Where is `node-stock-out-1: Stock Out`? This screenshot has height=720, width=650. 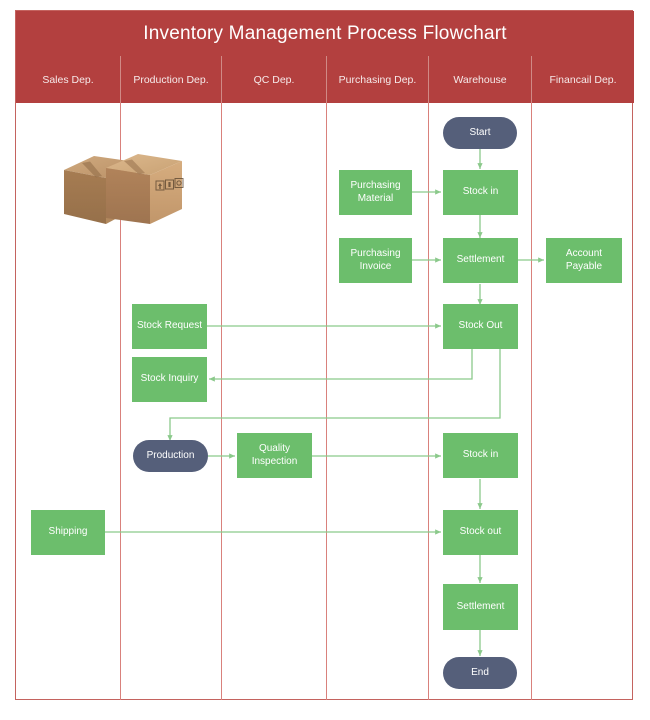
node-stock-out-1: Stock Out is located at coordinates (480, 326).